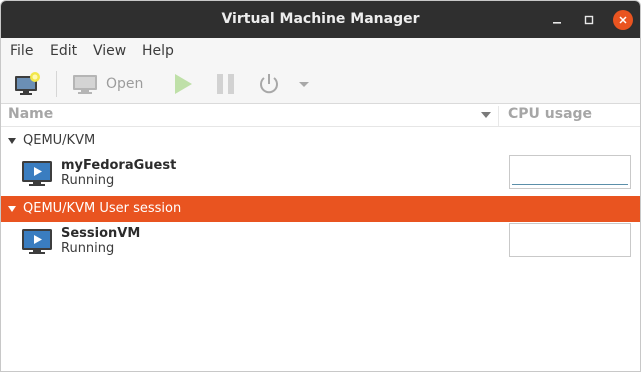 This screenshot has height=372, width=641. I want to click on toolbar: Open, so click(320, 84).